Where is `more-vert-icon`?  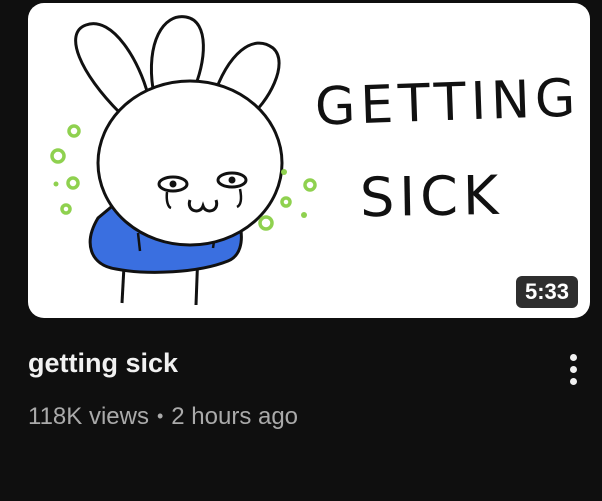 more-vert-icon is located at coordinates (573, 369).